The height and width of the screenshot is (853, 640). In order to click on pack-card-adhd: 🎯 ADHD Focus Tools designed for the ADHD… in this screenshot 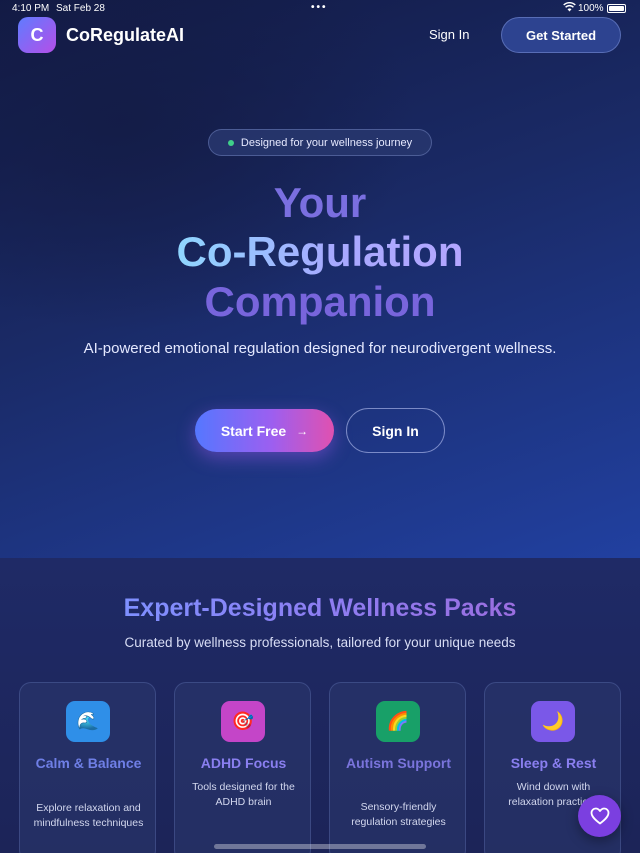, I will do `click(242, 767)`.